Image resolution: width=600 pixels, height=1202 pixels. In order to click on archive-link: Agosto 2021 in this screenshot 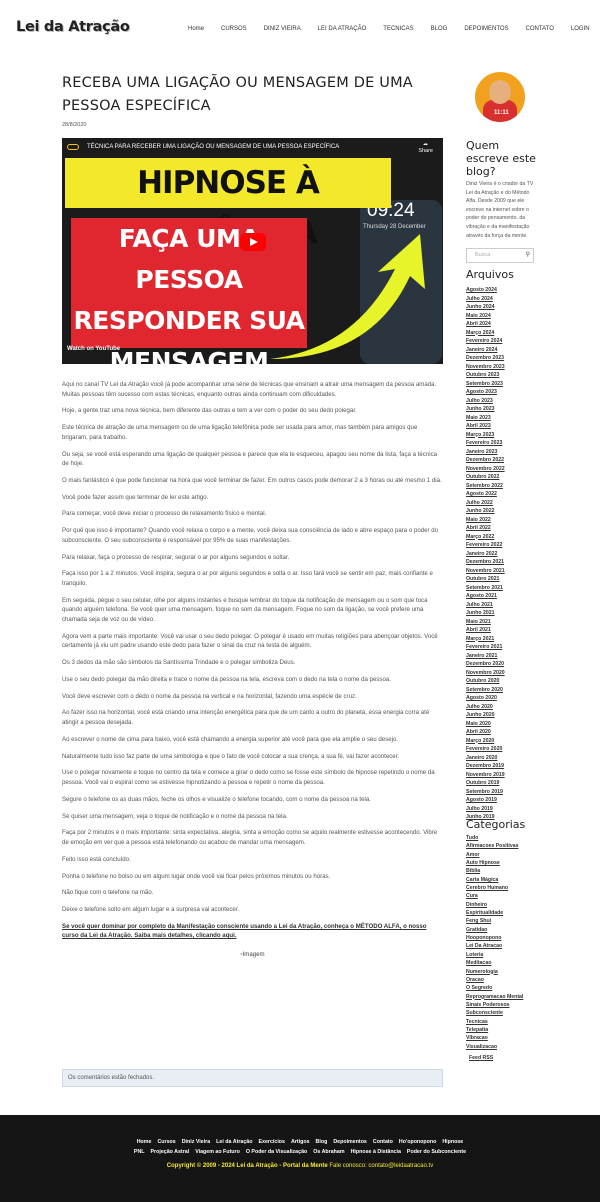, I will do `click(501, 596)`.